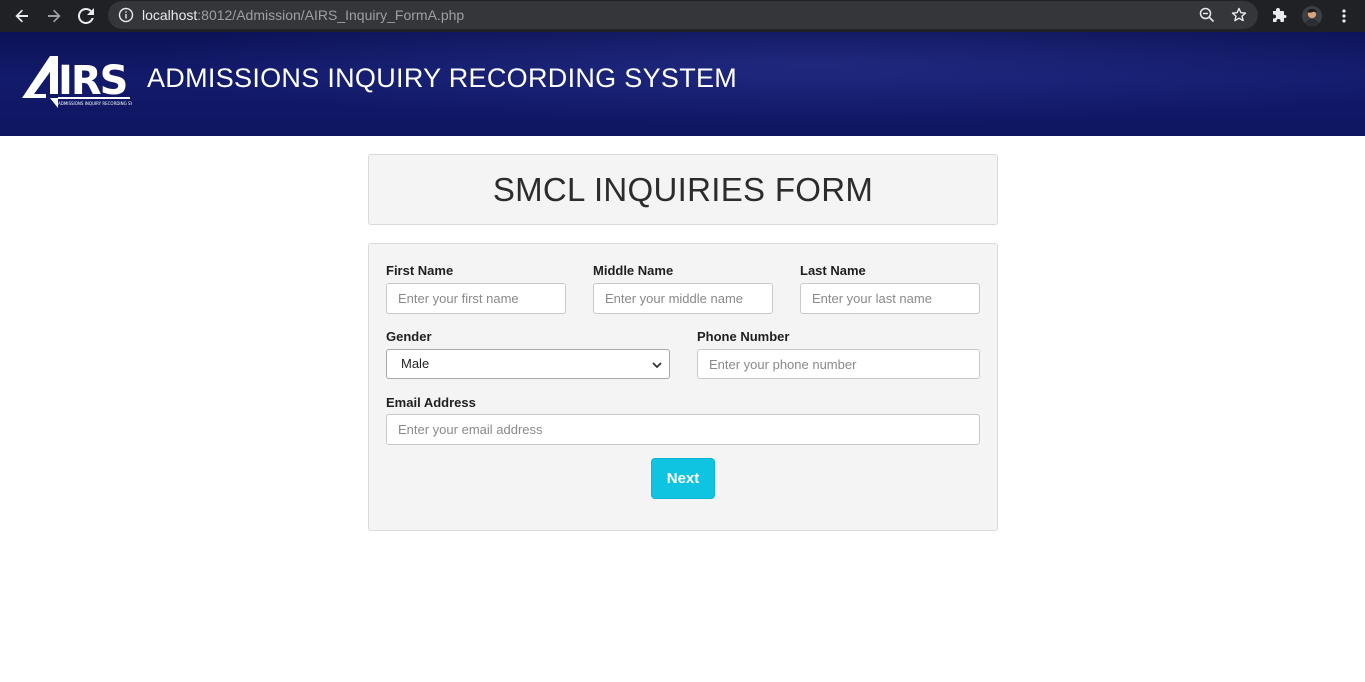 This screenshot has width=1365, height=682. What do you see at coordinates (431, 402) in the screenshot?
I see `email-address-label: Email Address` at bounding box center [431, 402].